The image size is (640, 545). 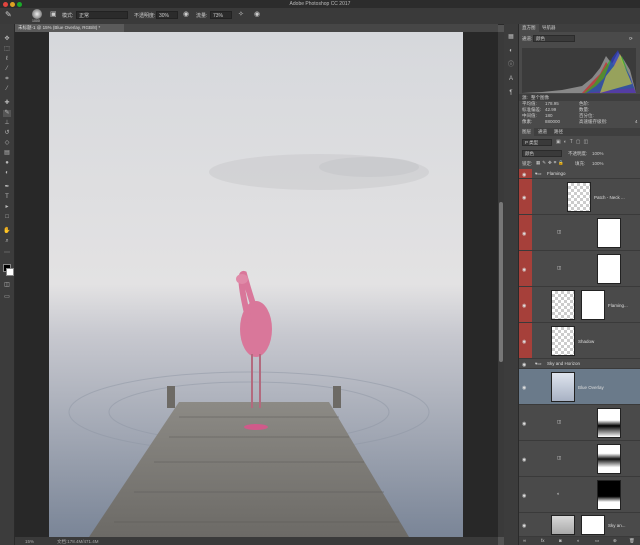 What do you see at coordinates (553, 121) in the screenshot?
I see `stat-pixels-value: 880000` at bounding box center [553, 121].